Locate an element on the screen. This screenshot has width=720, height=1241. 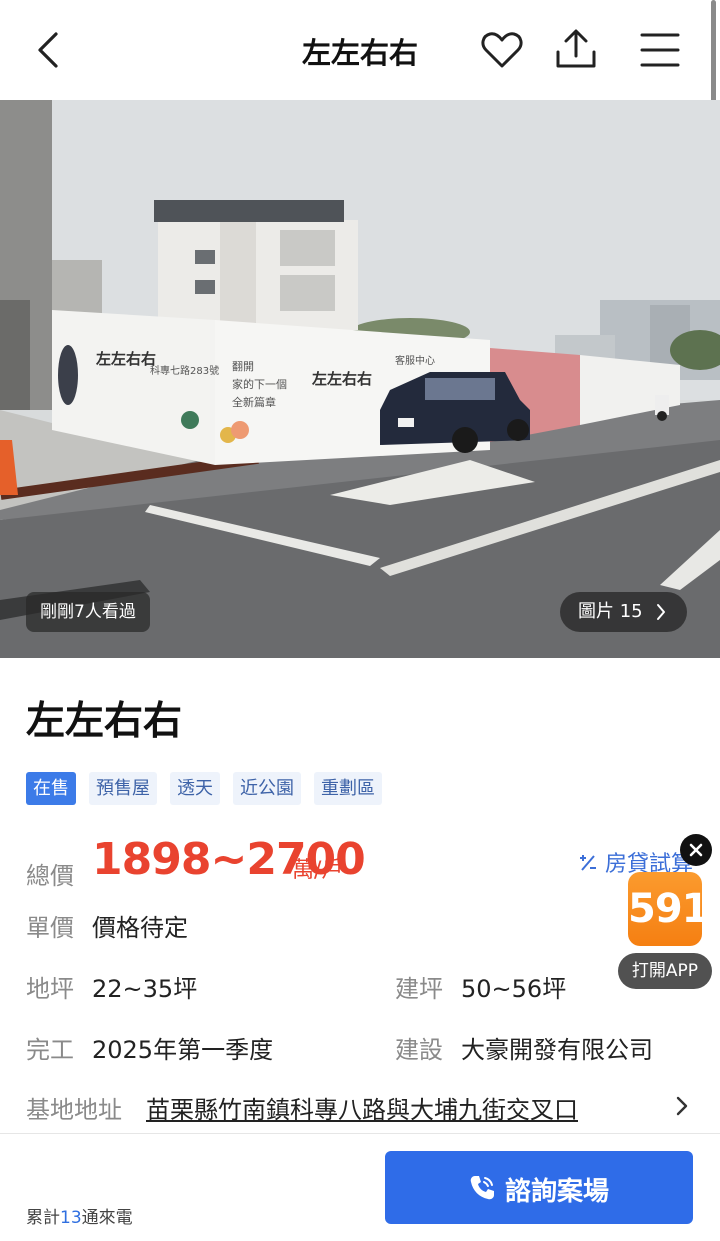
app-logo-591: 591 is located at coordinates (669, 909).